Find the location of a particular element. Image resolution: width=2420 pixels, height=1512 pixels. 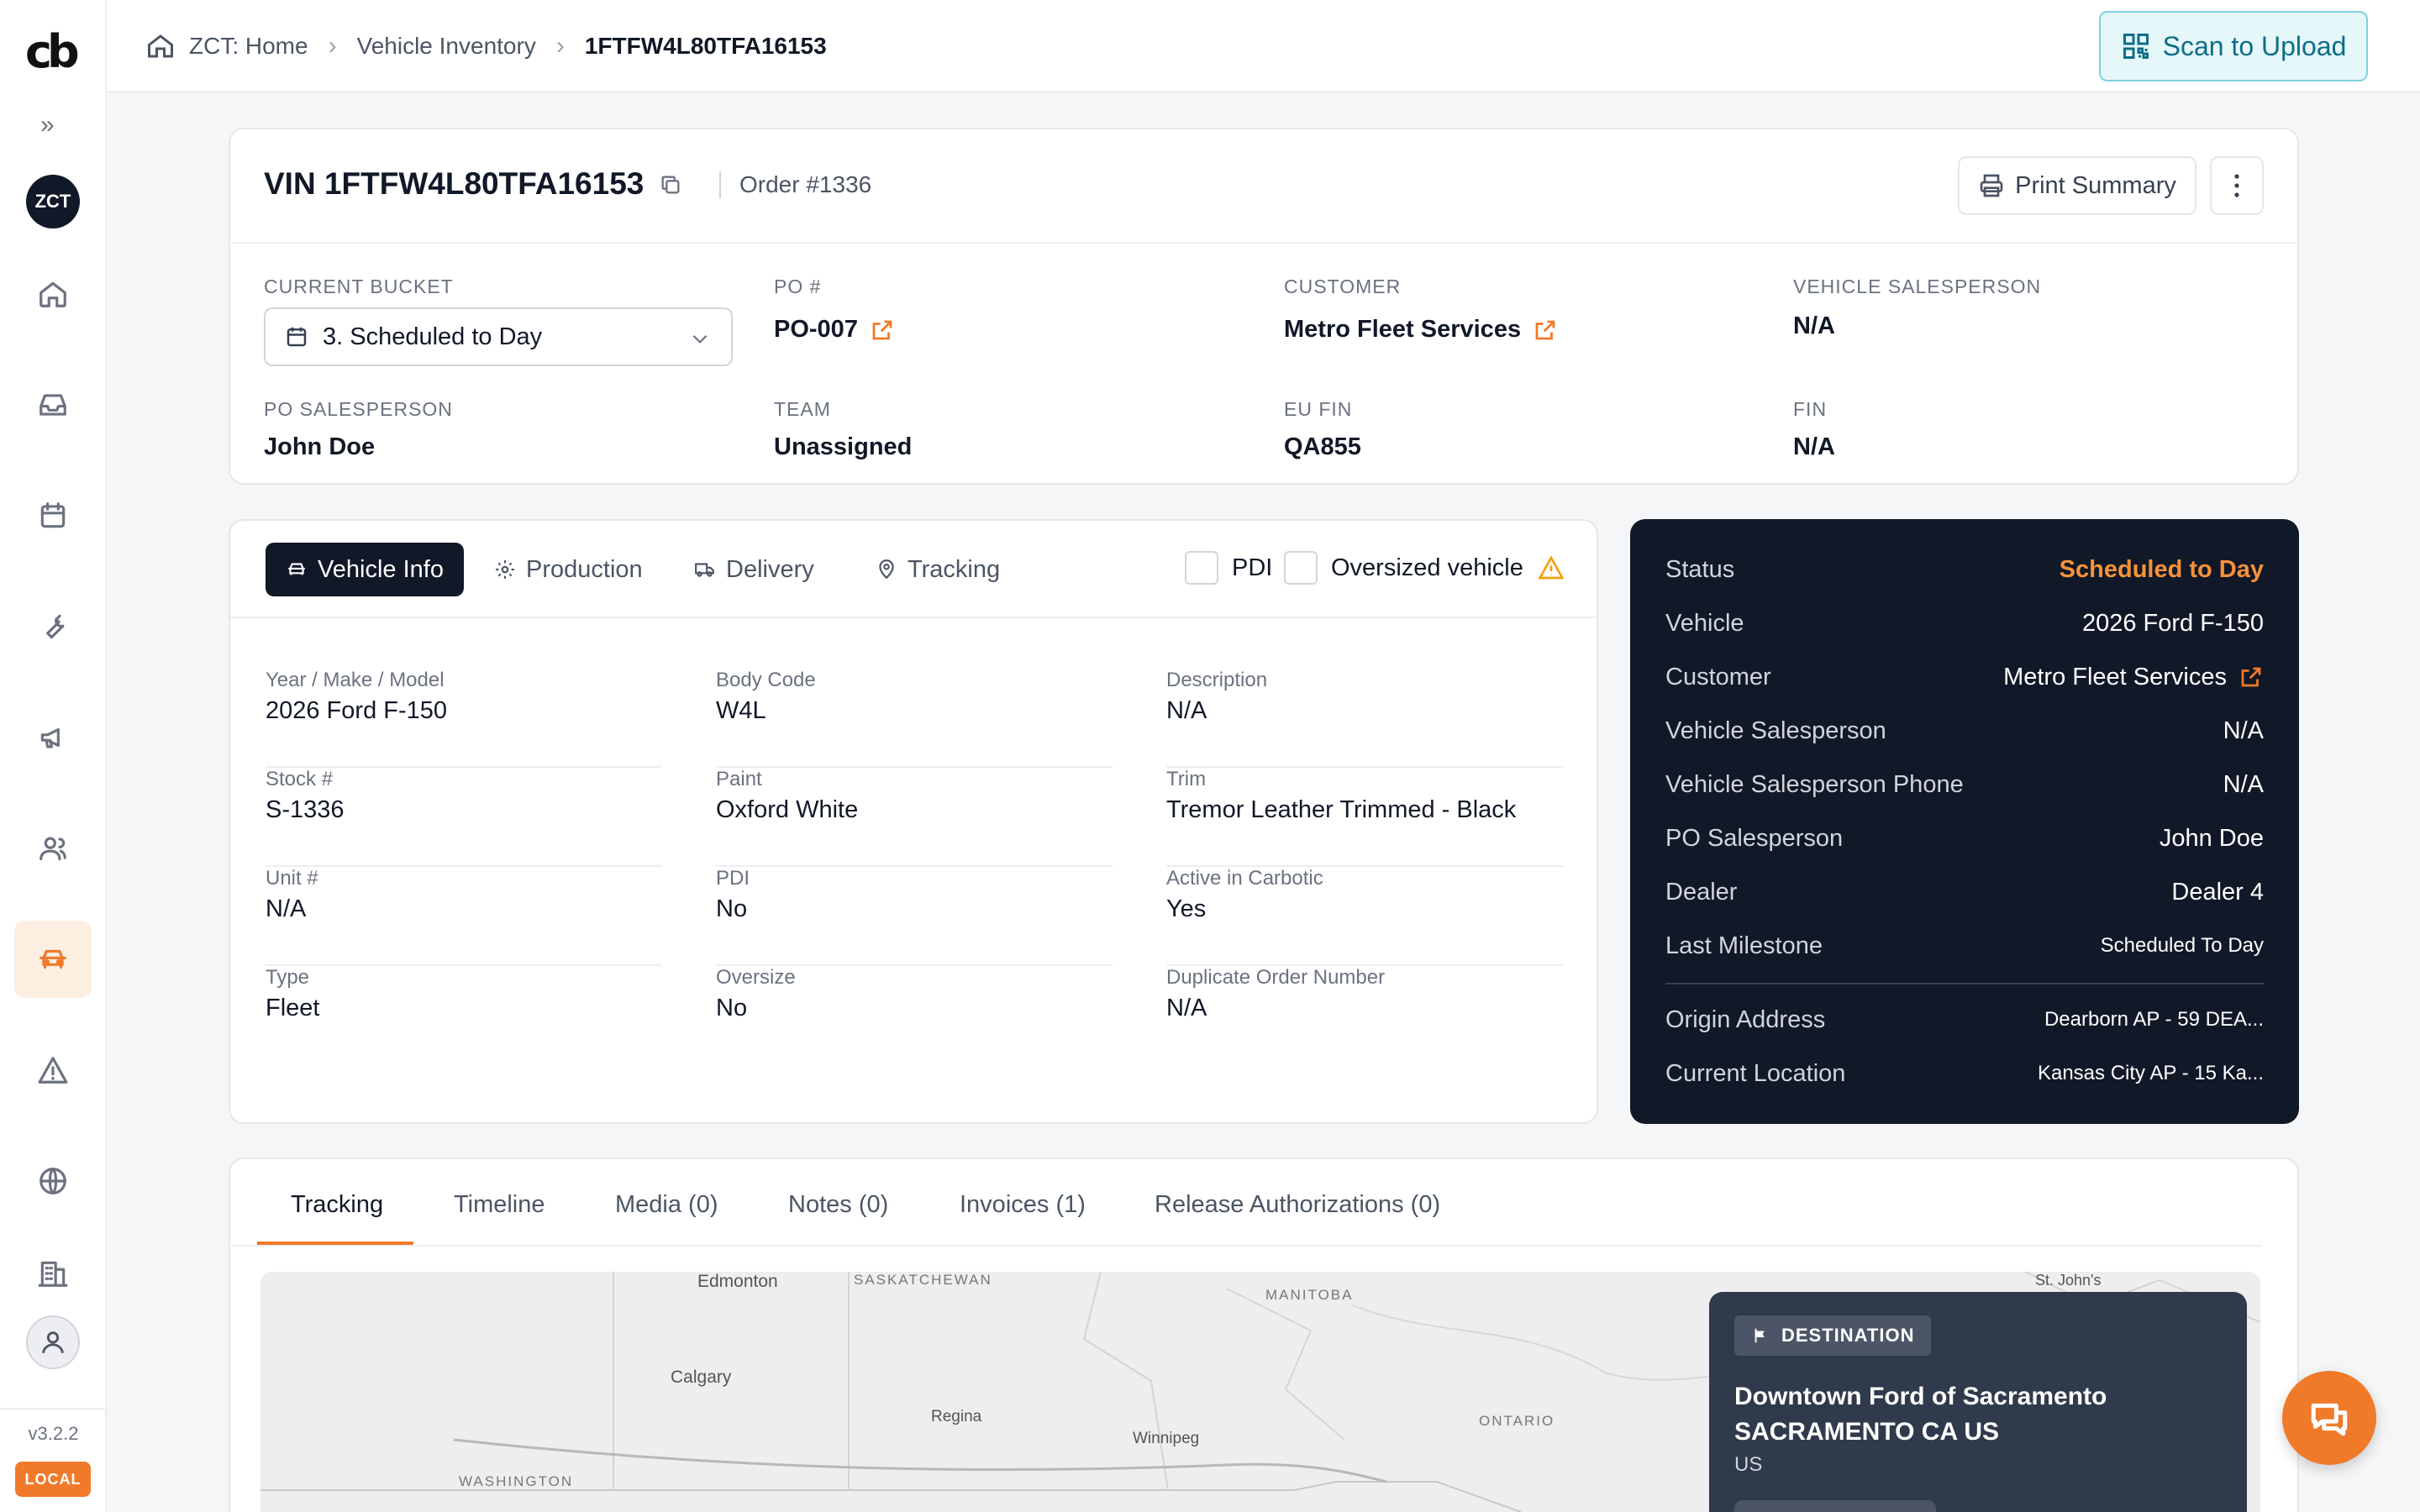

home-icon is located at coordinates (53, 294).